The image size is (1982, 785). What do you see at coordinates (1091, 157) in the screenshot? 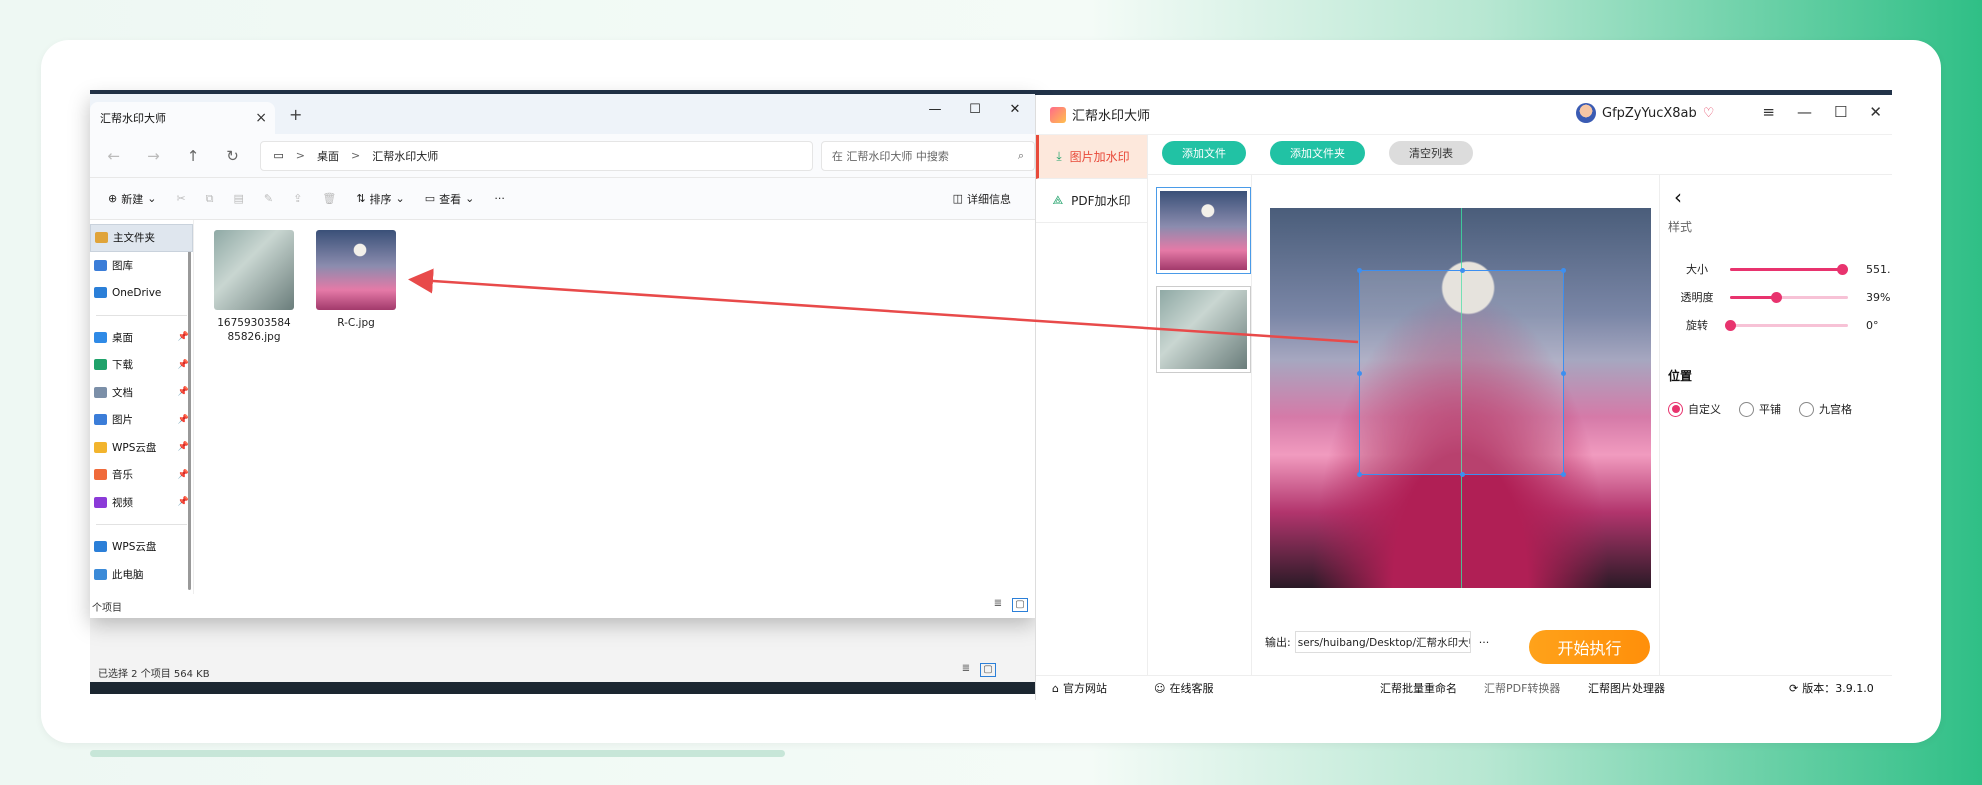
I see `mode-image-watermark: ⤓ 图片加水印` at bounding box center [1091, 157].